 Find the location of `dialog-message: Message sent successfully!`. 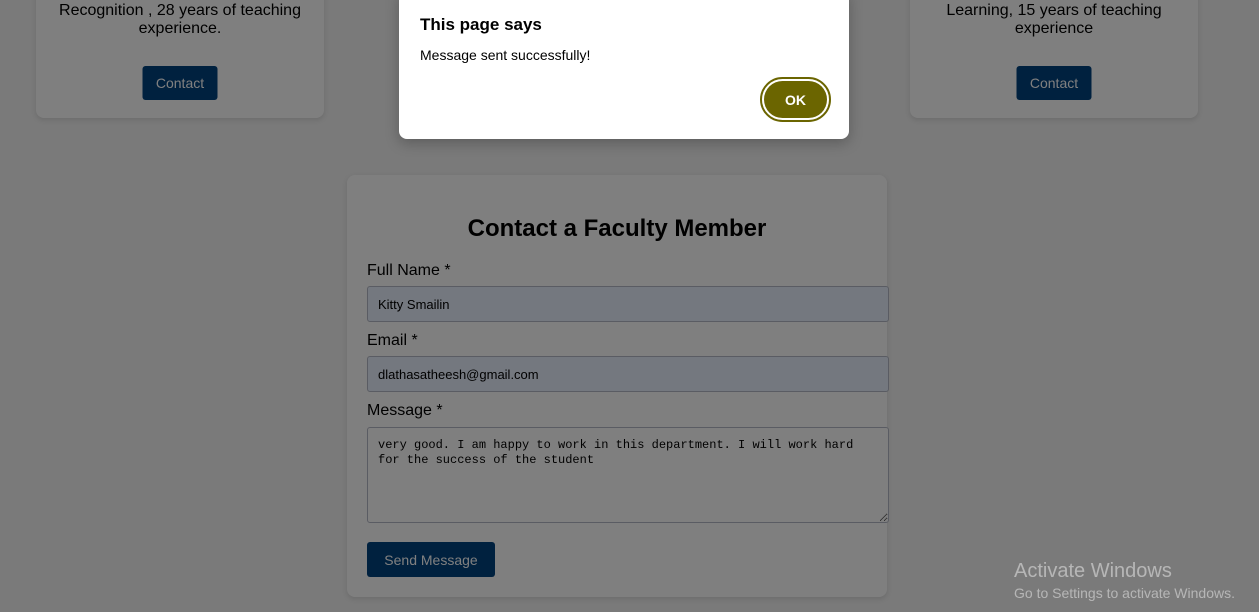

dialog-message: Message sent successfully! is located at coordinates (505, 55).